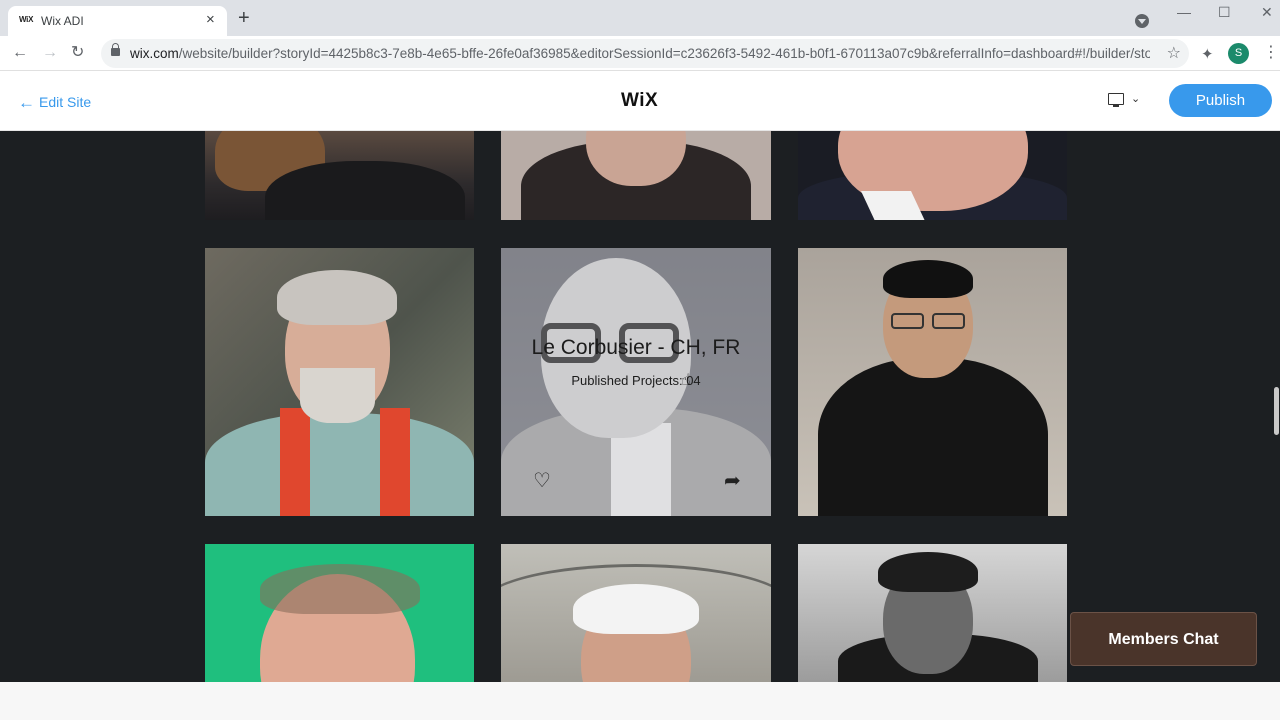 The width and height of the screenshot is (1280, 720). I want to click on wix-logo: WiX, so click(640, 100).